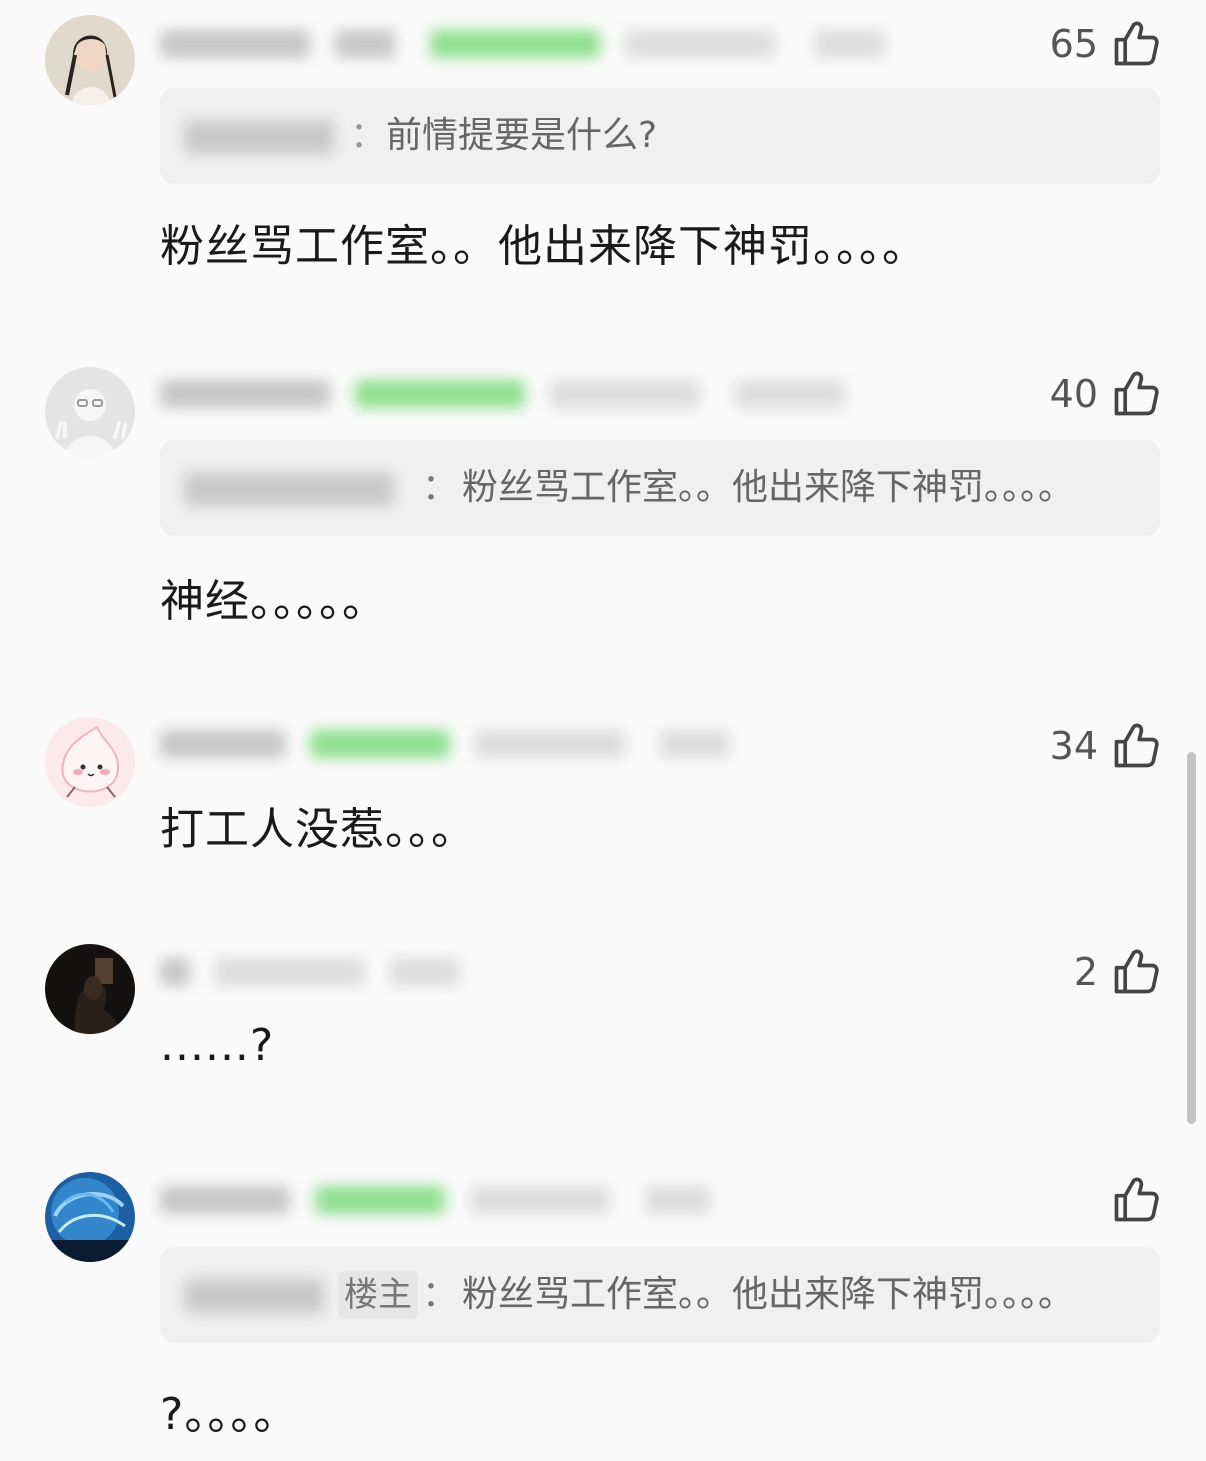 The width and height of the screenshot is (1206, 1461). I want to click on like-button: 2, so click(1118, 972).